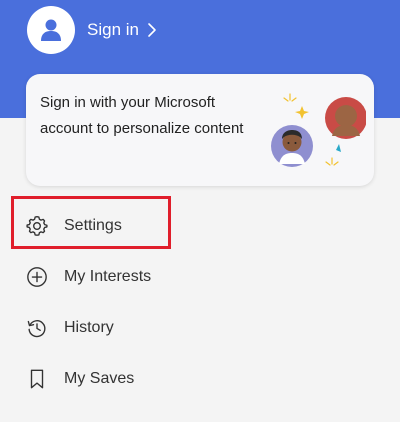  I want to click on people-illustration-icon, so click(318, 130).